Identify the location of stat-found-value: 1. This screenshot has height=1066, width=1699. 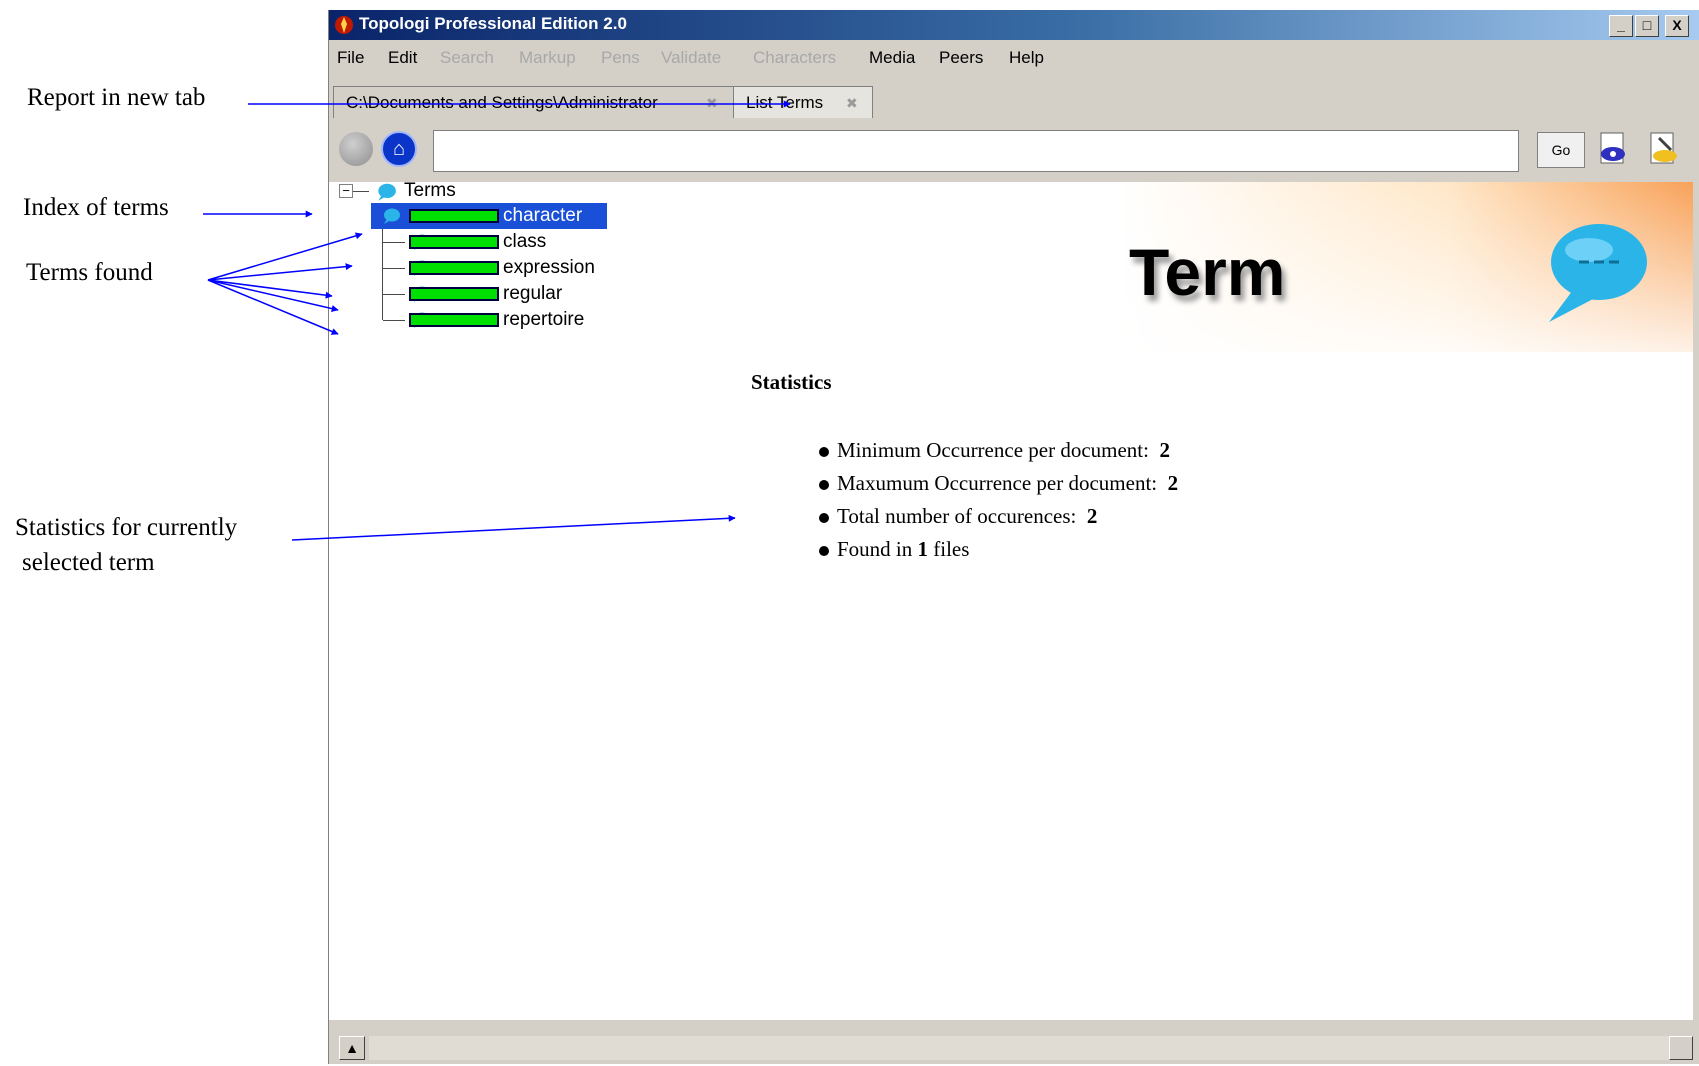
(923, 549).